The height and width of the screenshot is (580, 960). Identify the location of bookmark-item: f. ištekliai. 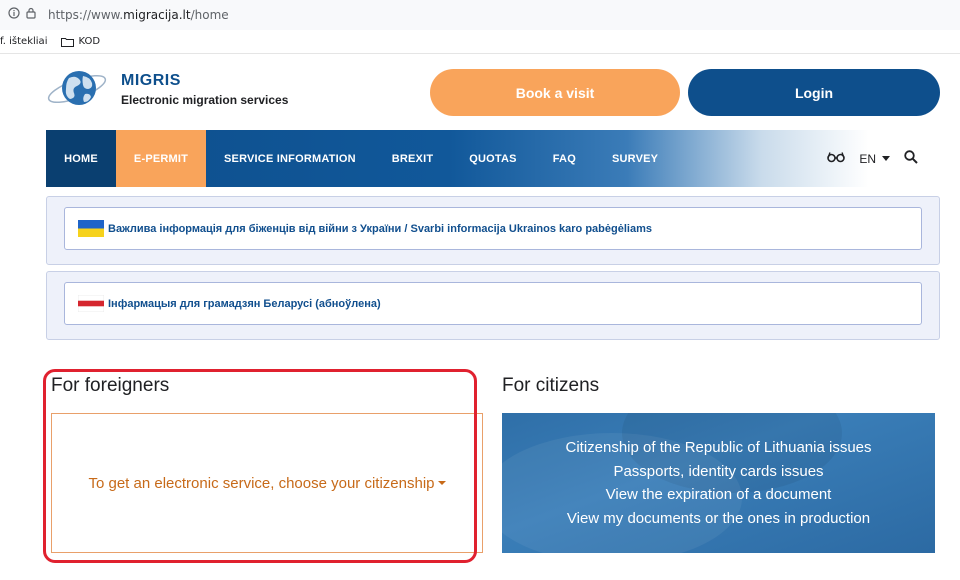
(23, 41).